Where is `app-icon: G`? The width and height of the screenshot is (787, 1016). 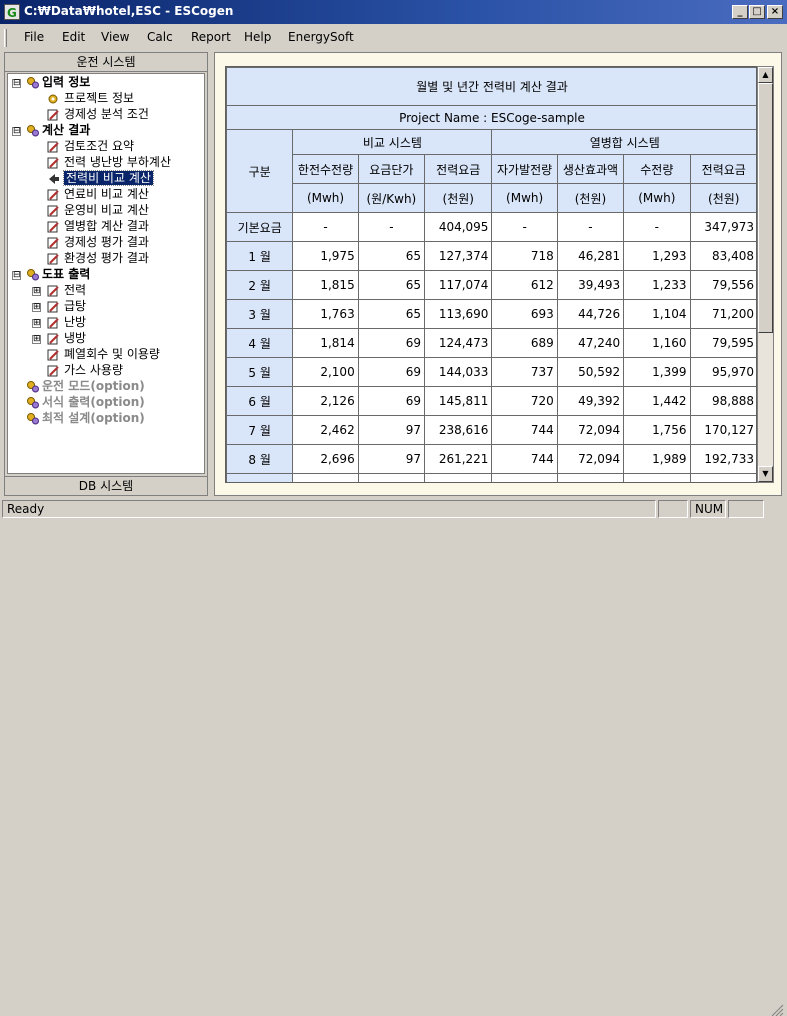
app-icon: G is located at coordinates (12, 12).